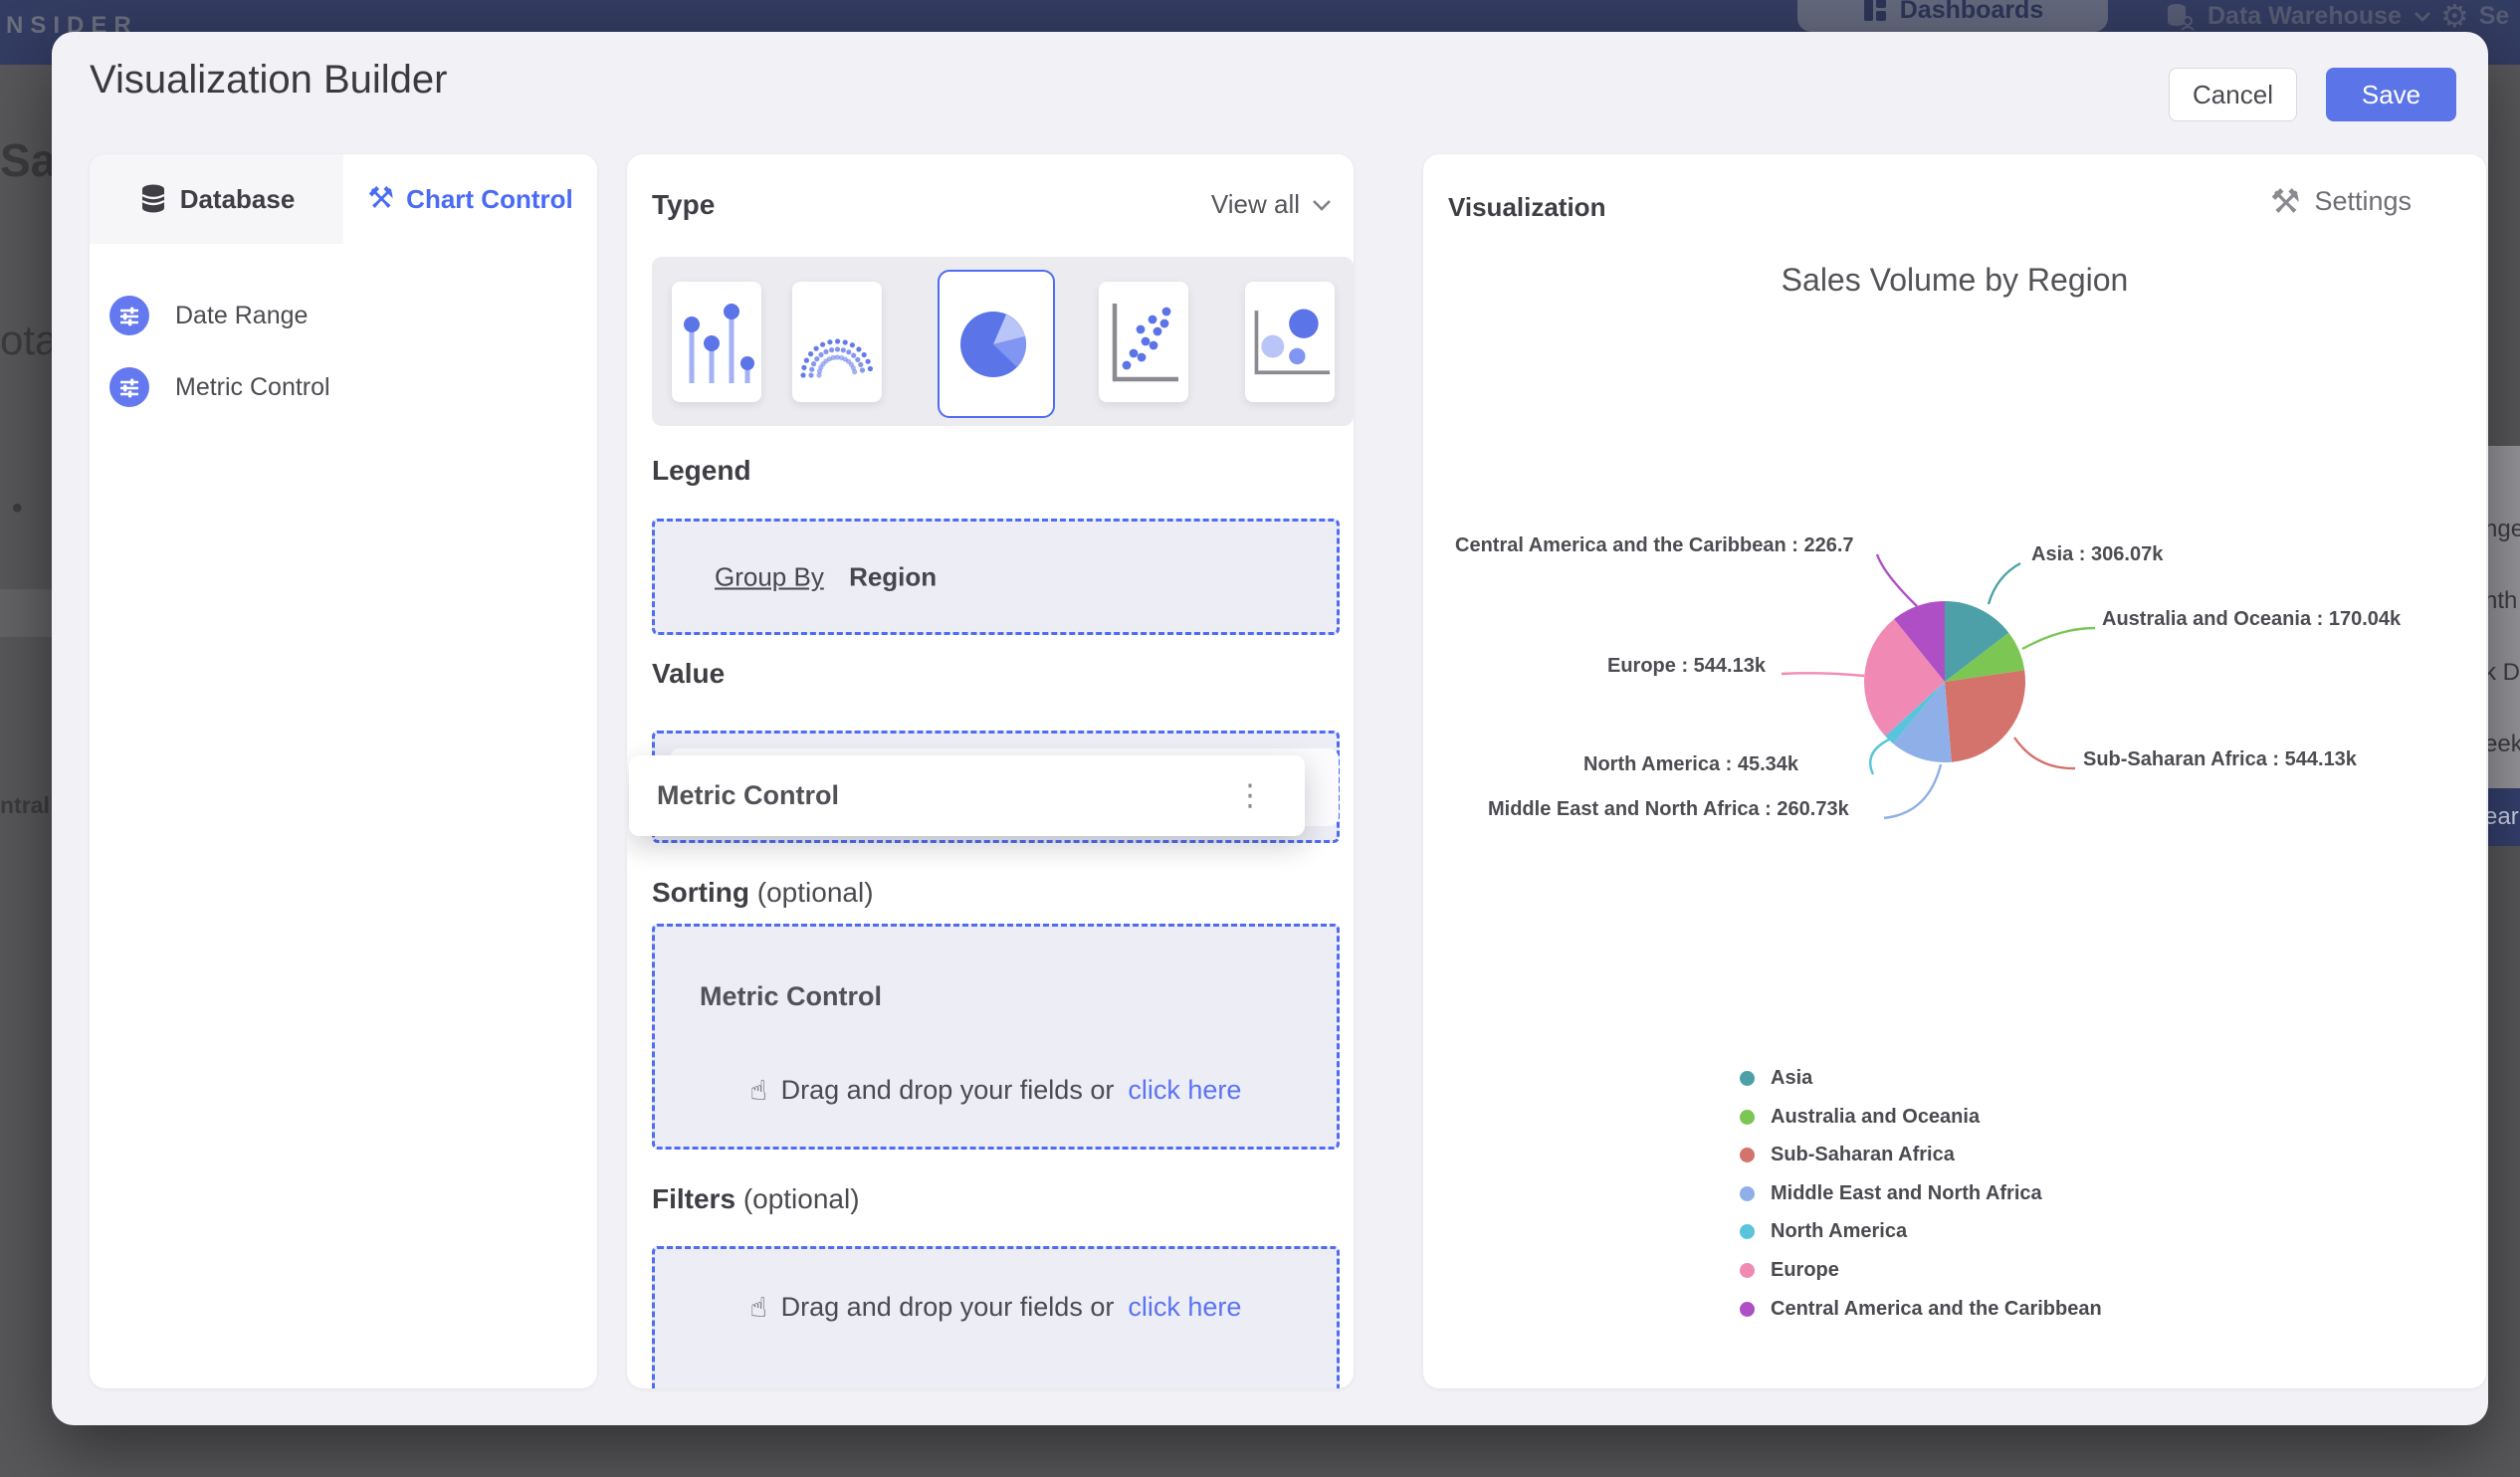 The image size is (2520, 1477). What do you see at coordinates (1985, 716) in the screenshot?
I see `pie-slice-sub-saharan-africa` at bounding box center [1985, 716].